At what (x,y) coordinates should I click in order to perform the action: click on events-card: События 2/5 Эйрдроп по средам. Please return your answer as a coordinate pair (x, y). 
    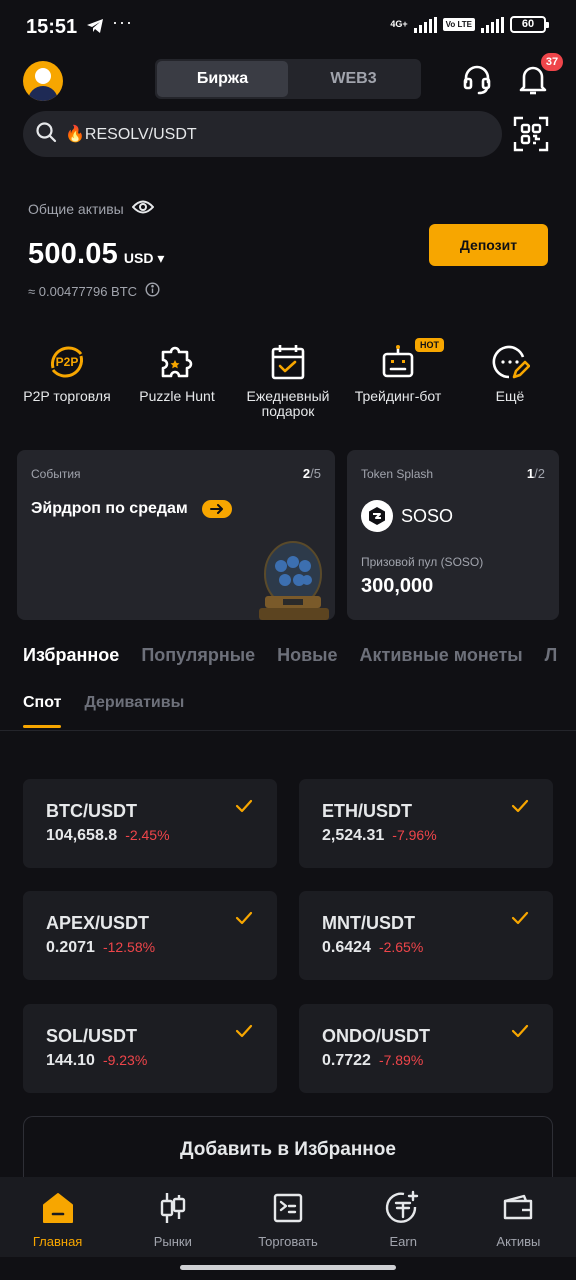
    Looking at the image, I should click on (176, 535).